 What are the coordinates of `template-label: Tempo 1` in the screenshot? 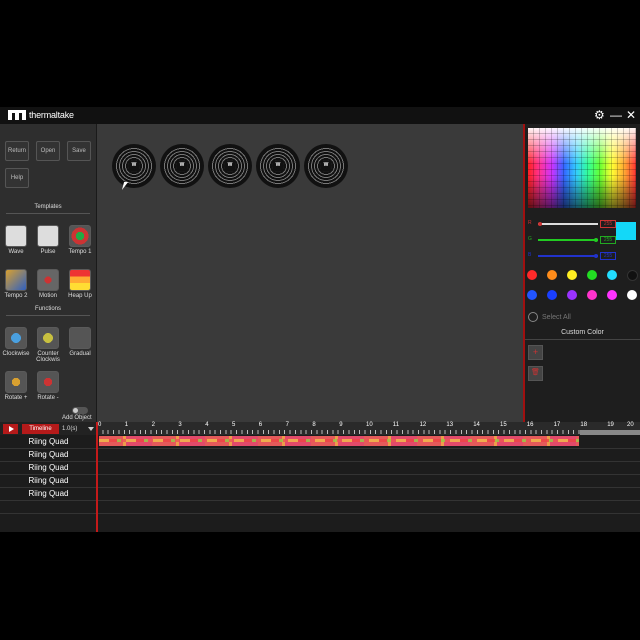 It's located at (80, 252).